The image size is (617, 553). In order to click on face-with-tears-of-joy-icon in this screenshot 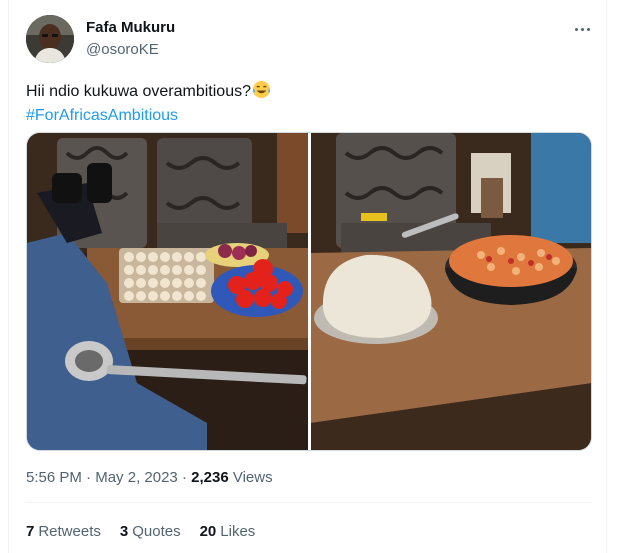, I will do `click(261, 92)`.